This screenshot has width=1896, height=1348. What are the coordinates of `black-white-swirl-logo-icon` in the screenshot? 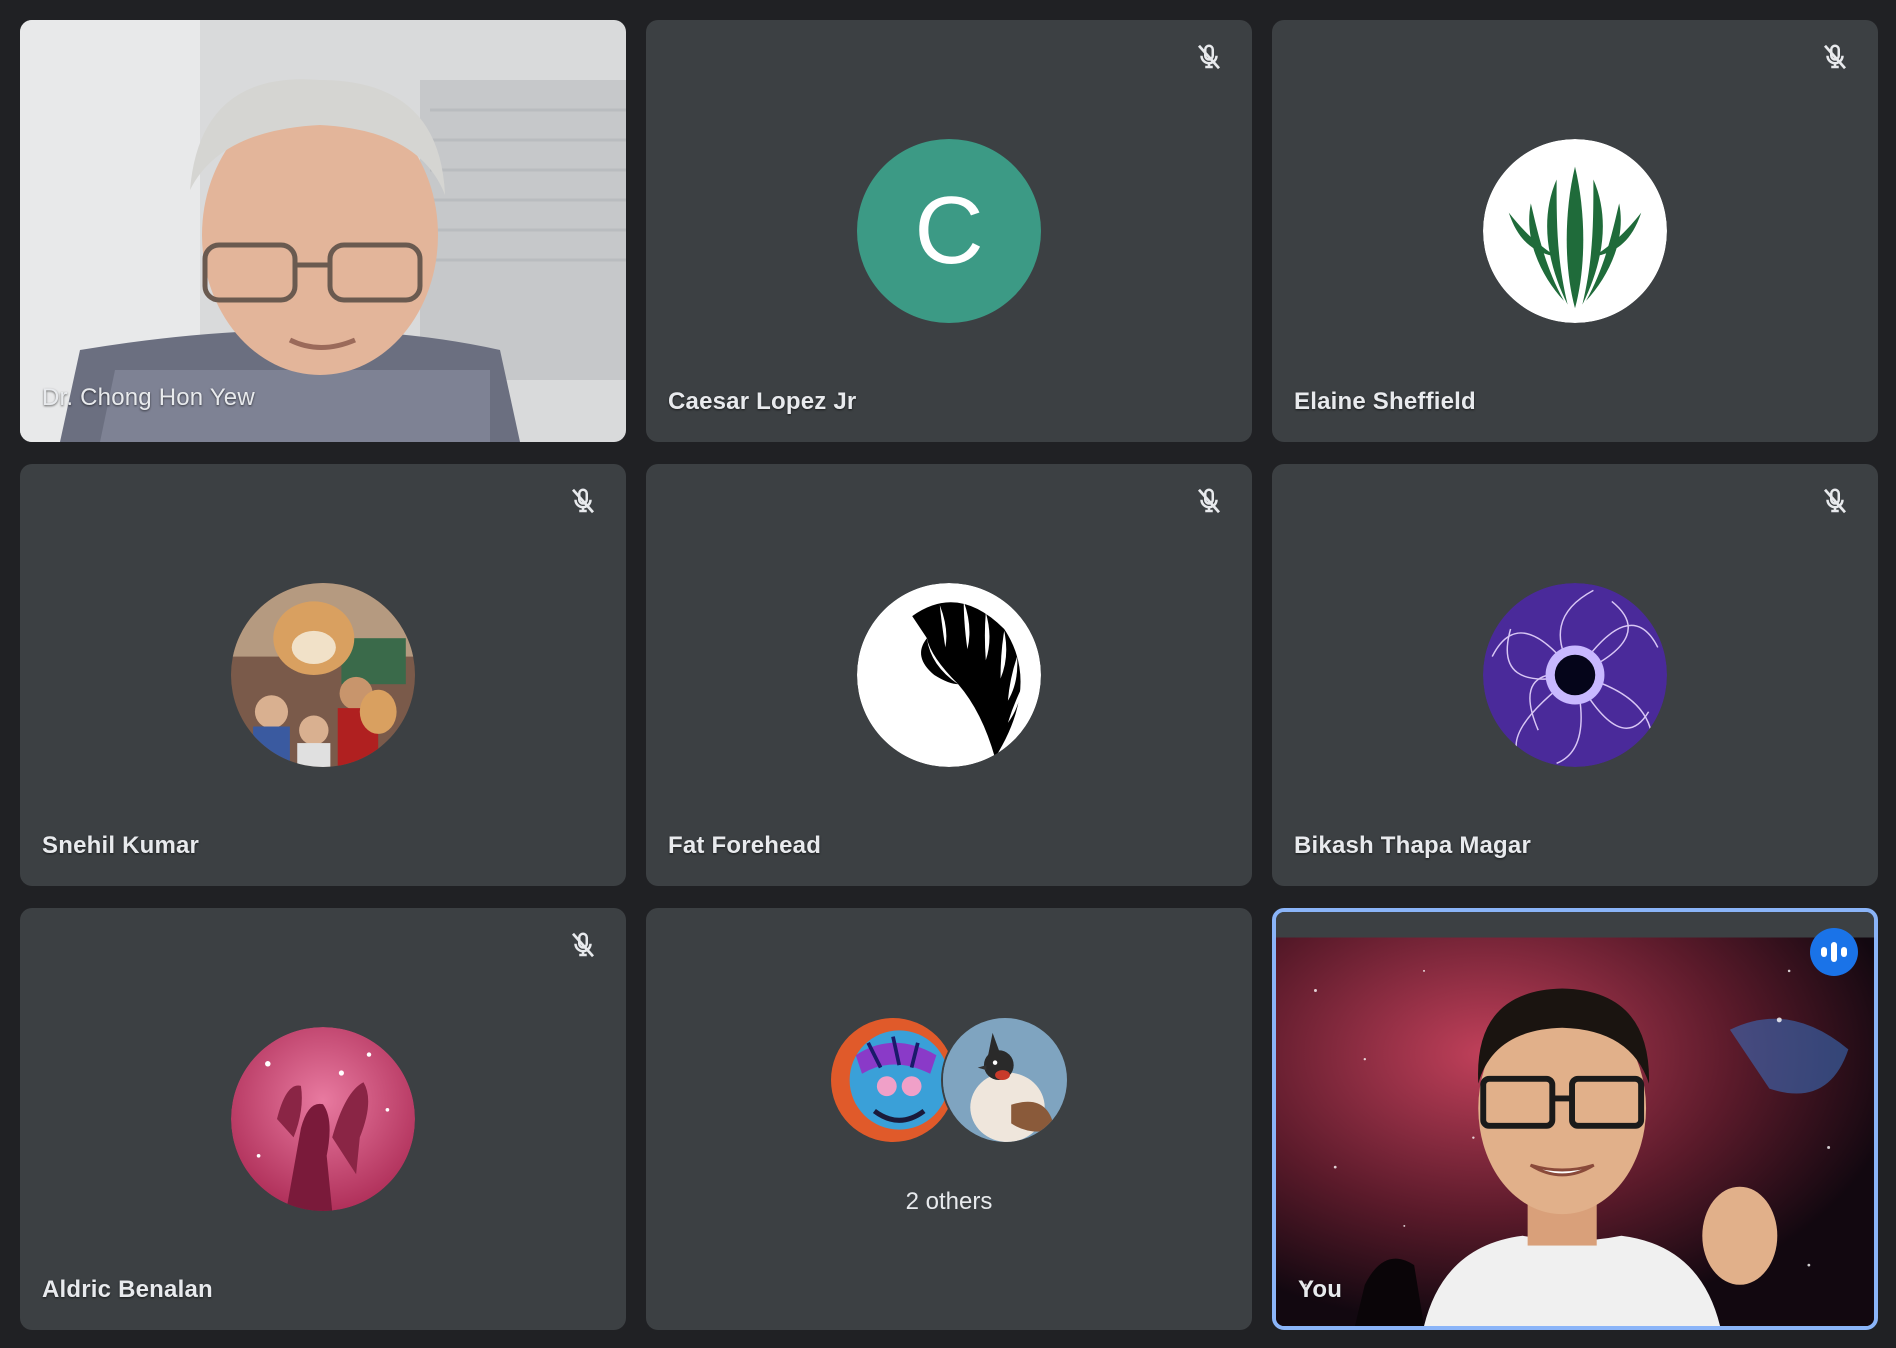 It's located at (949, 675).